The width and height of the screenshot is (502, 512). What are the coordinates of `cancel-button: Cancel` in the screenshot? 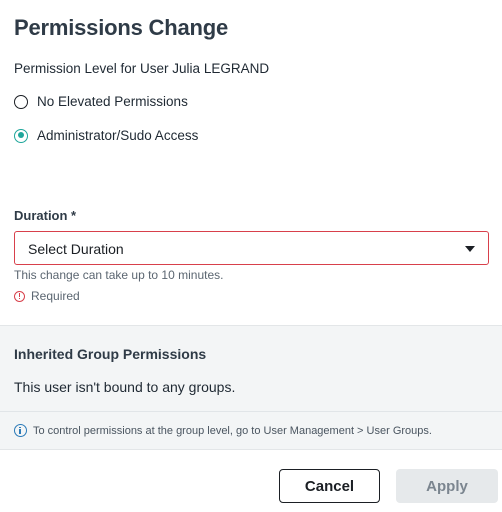 It's located at (329, 486).